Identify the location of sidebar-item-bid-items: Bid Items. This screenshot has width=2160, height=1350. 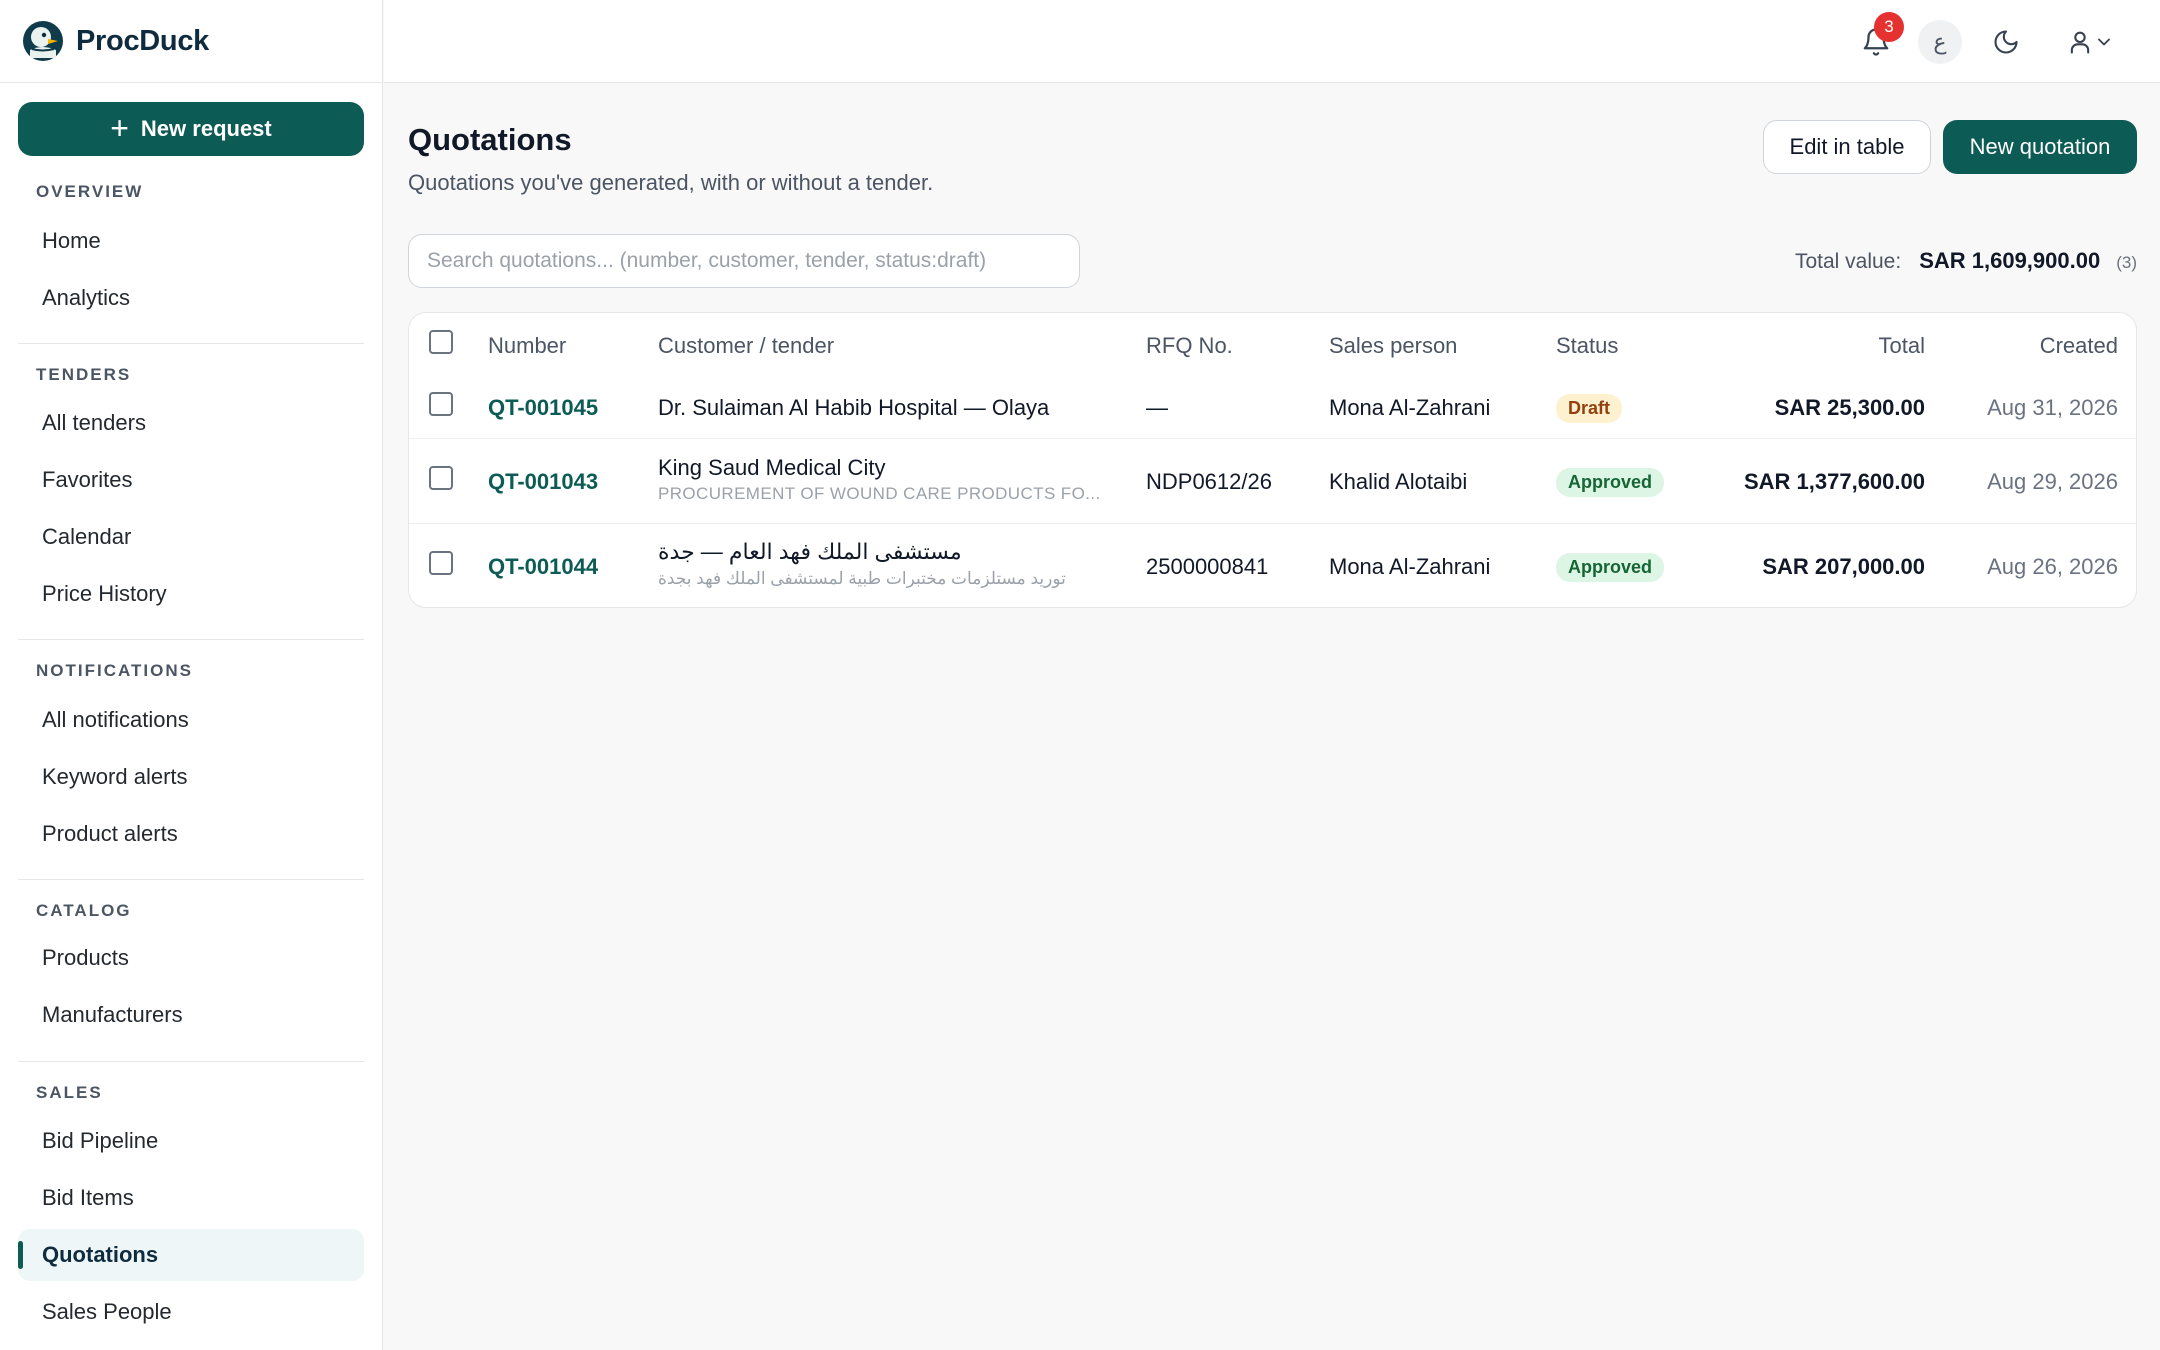
(191, 1198).